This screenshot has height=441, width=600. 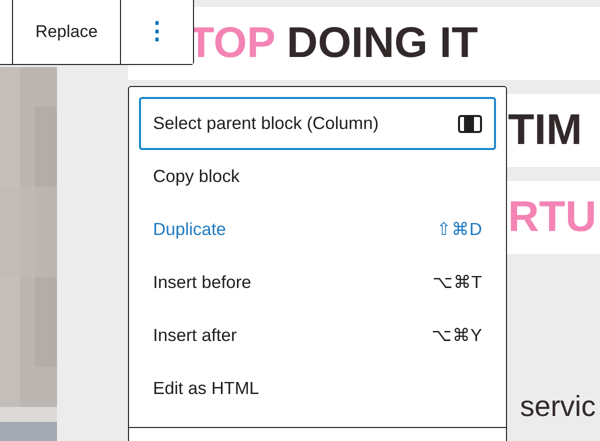 I want to click on column-icon, so click(x=470, y=123).